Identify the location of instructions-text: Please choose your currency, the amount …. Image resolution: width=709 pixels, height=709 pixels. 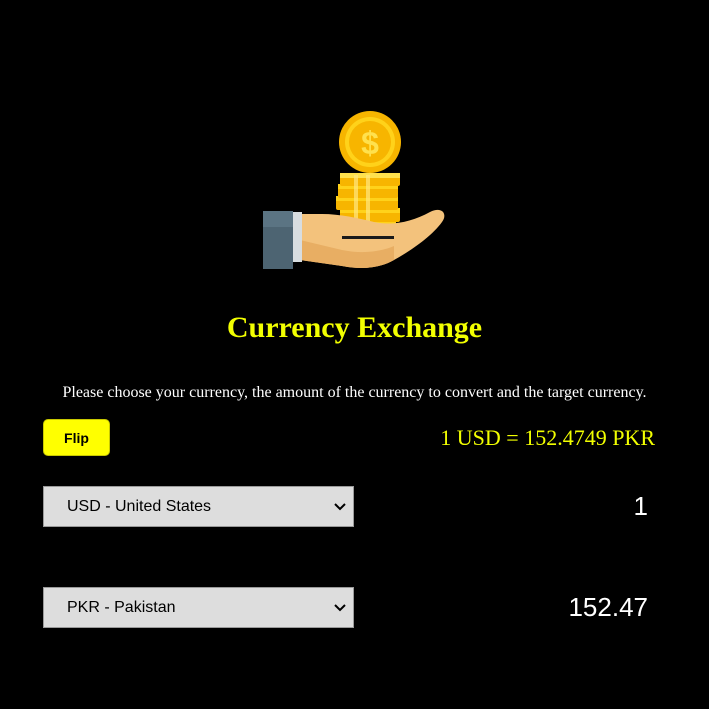
(354, 392).